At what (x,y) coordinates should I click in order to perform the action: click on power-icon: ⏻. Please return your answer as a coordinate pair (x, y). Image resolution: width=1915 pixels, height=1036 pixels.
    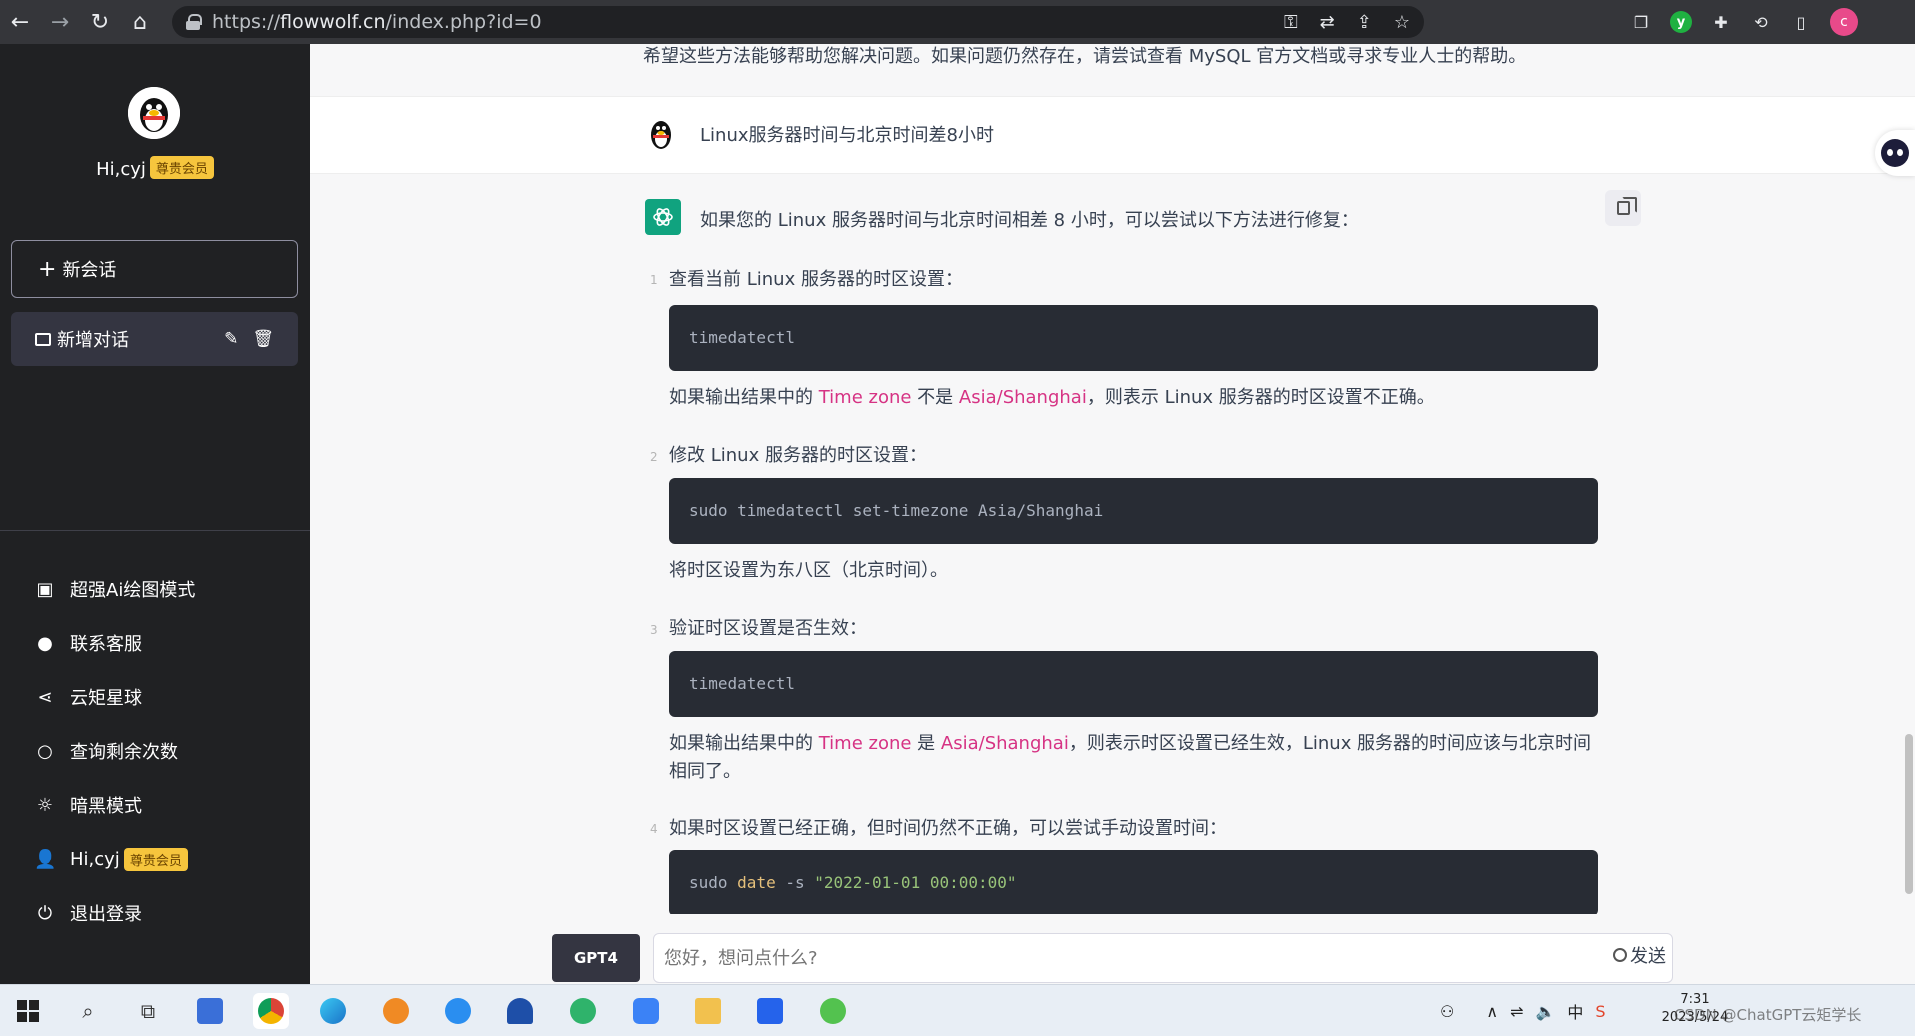
    Looking at the image, I should click on (45, 913).